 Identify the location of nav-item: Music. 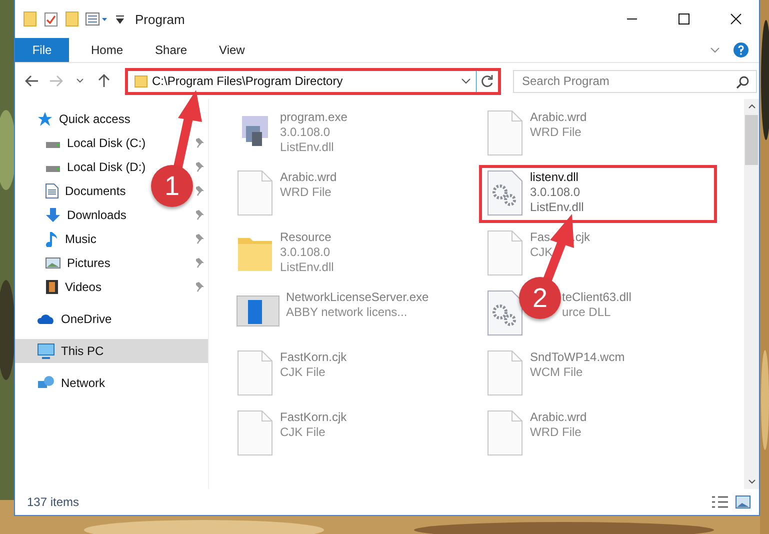
(80, 239).